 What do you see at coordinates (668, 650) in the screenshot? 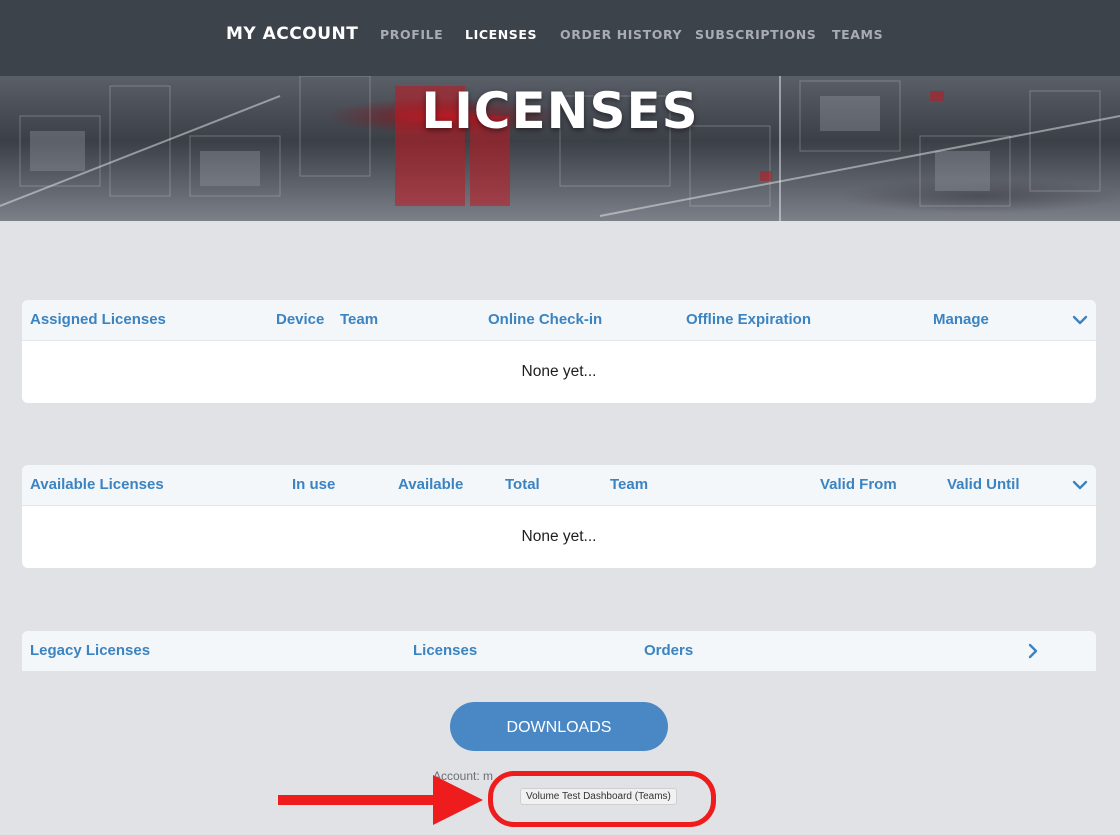
I see `col-orders: Orders` at bounding box center [668, 650].